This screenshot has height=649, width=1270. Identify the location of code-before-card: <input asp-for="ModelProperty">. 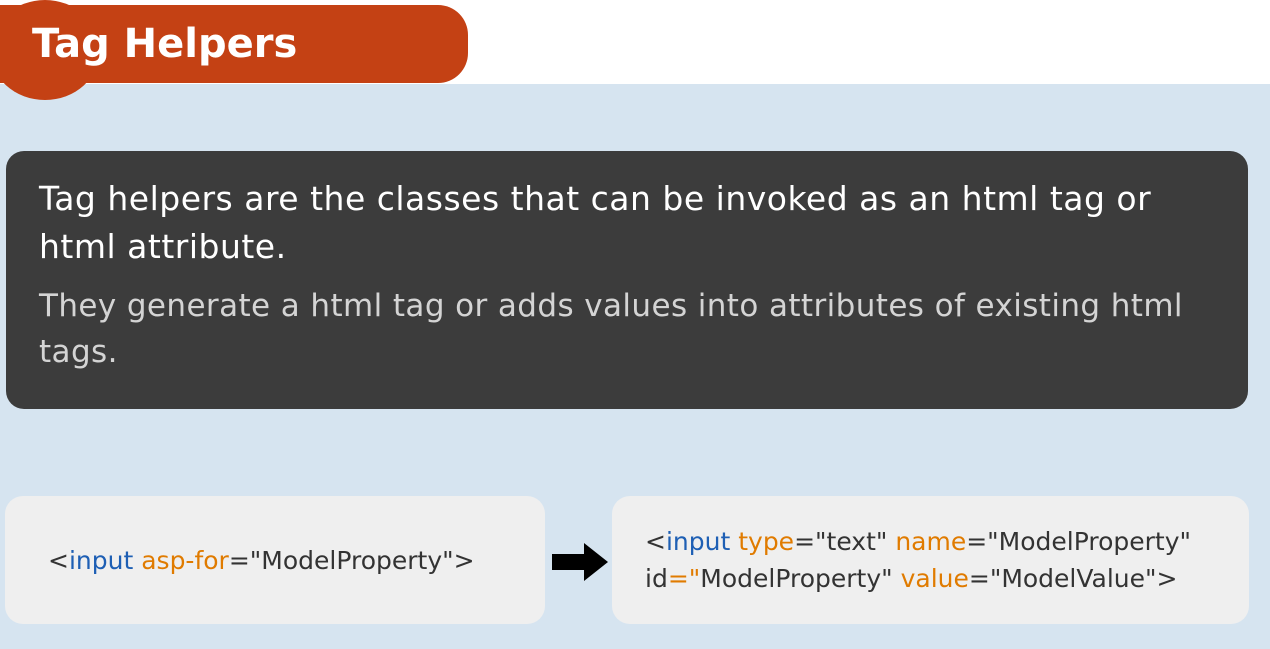
(275, 560).